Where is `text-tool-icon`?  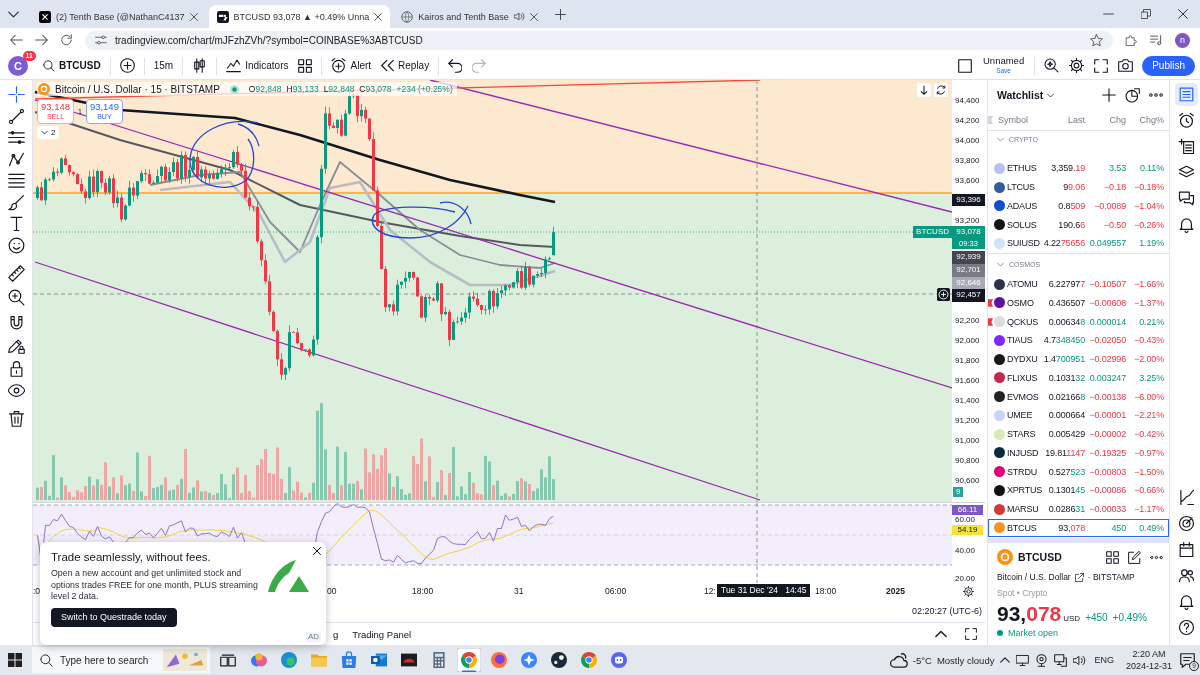 text-tool-icon is located at coordinates (16, 223).